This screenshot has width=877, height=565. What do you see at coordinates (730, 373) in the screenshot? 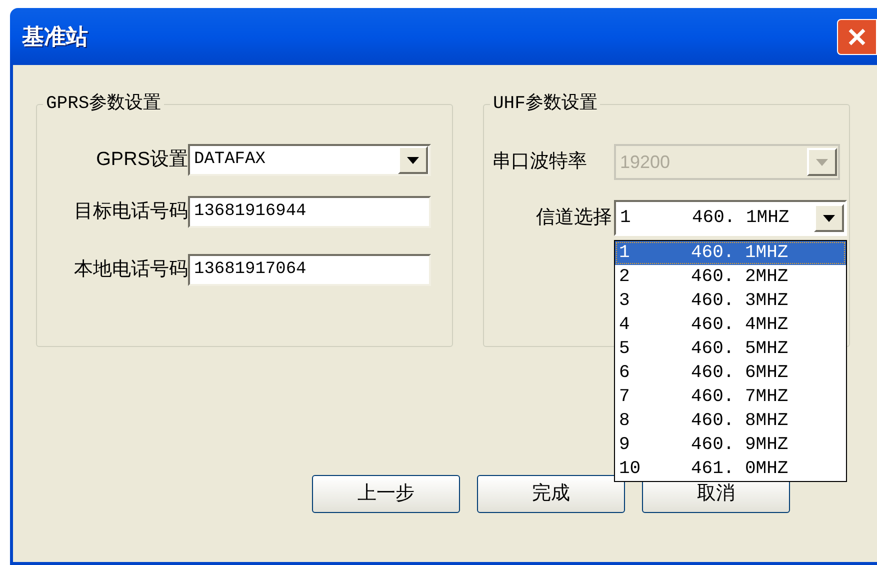
I see `channel-option: 6 460. 6MHZ` at bounding box center [730, 373].